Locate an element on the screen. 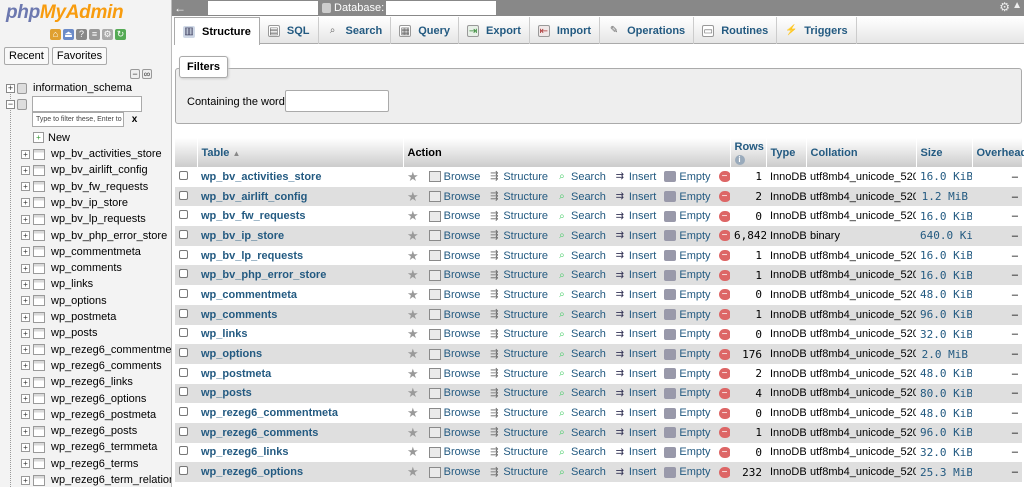 The width and height of the screenshot is (1024, 487). table-name-link: wp_bv_activities_store is located at coordinates (300, 177).